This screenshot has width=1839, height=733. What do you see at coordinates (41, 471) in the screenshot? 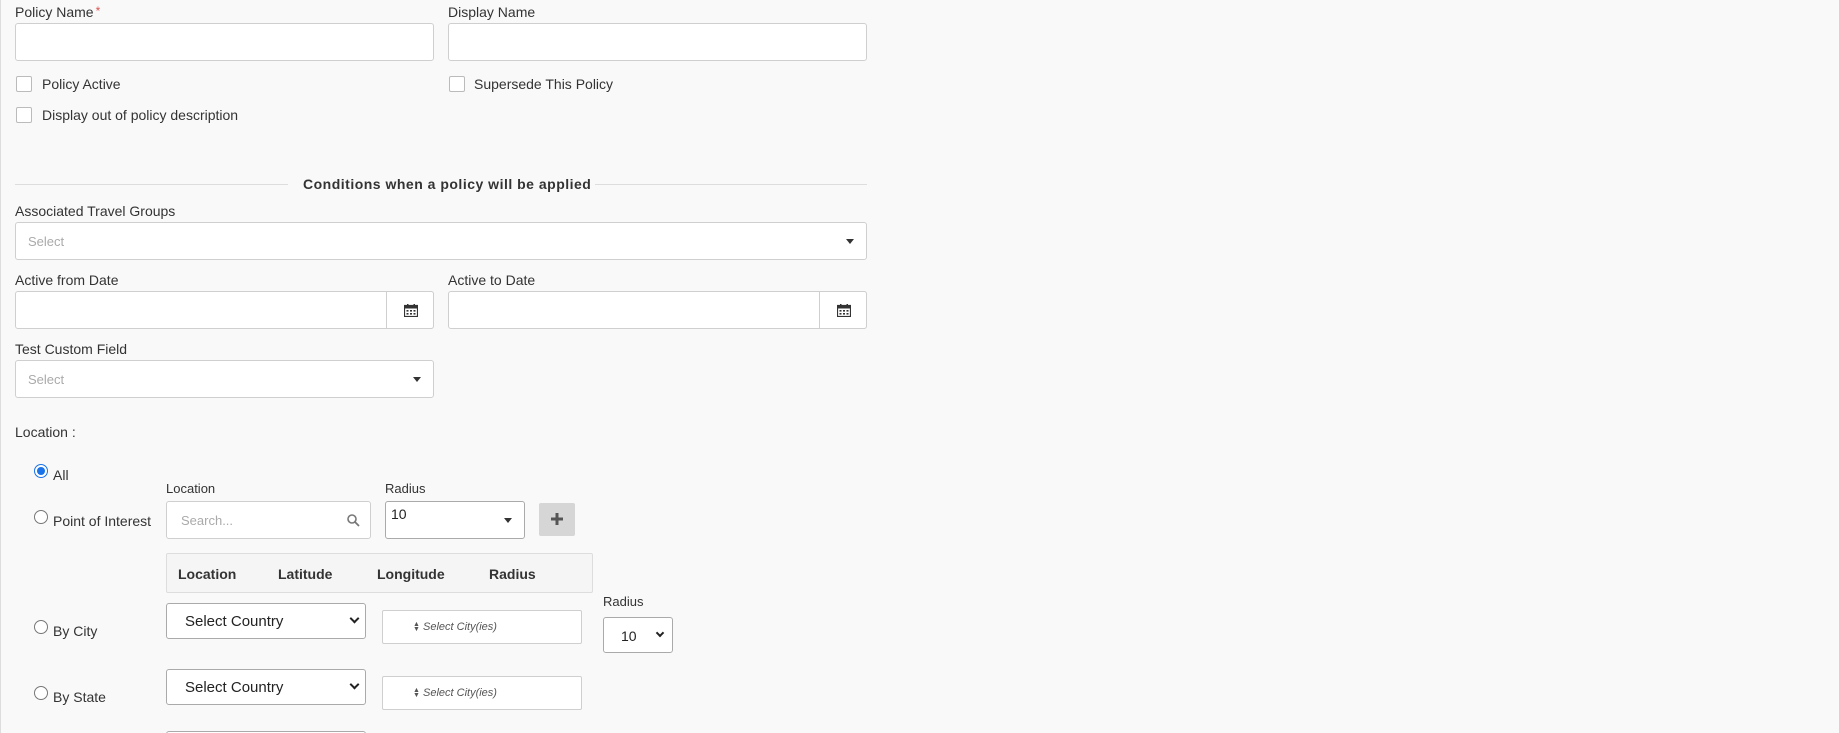
I see `location-all-radio` at bounding box center [41, 471].